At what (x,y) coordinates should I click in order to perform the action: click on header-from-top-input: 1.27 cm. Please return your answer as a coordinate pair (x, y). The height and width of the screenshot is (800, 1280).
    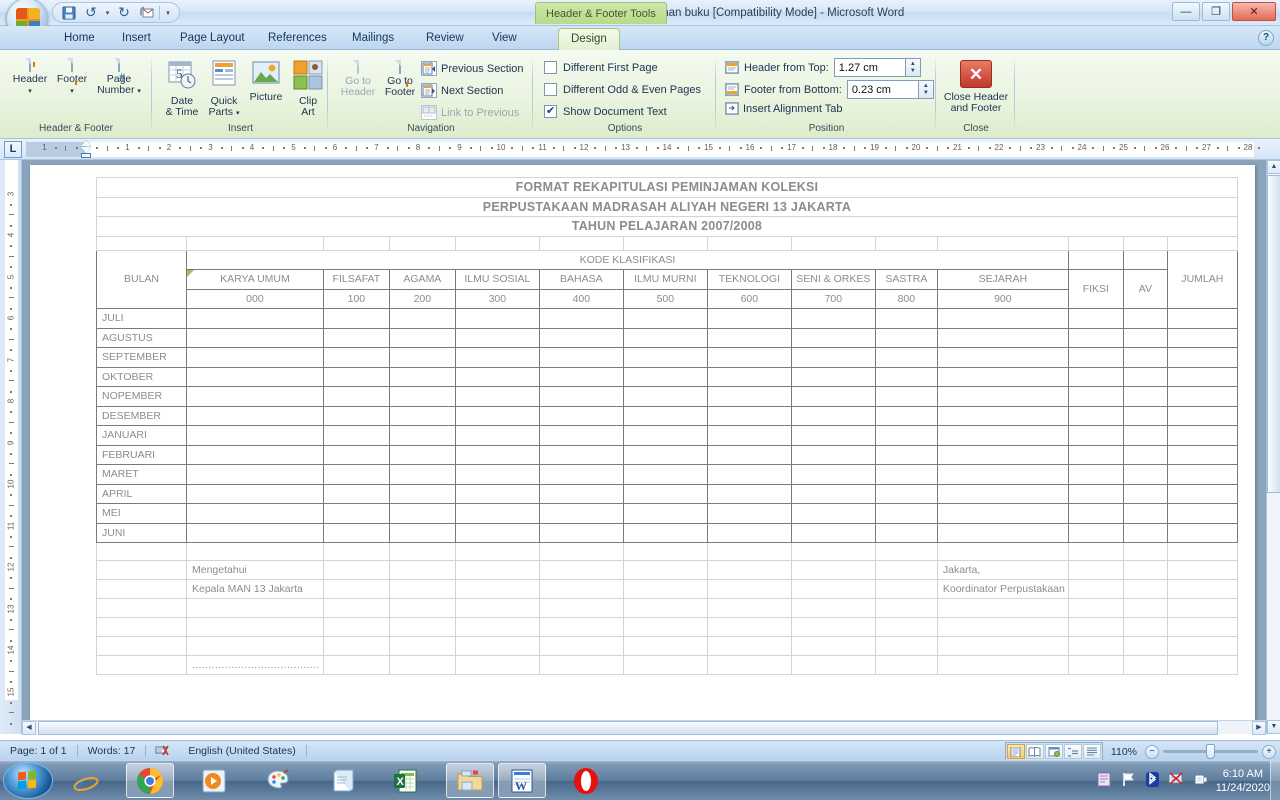
    Looking at the image, I should click on (869, 67).